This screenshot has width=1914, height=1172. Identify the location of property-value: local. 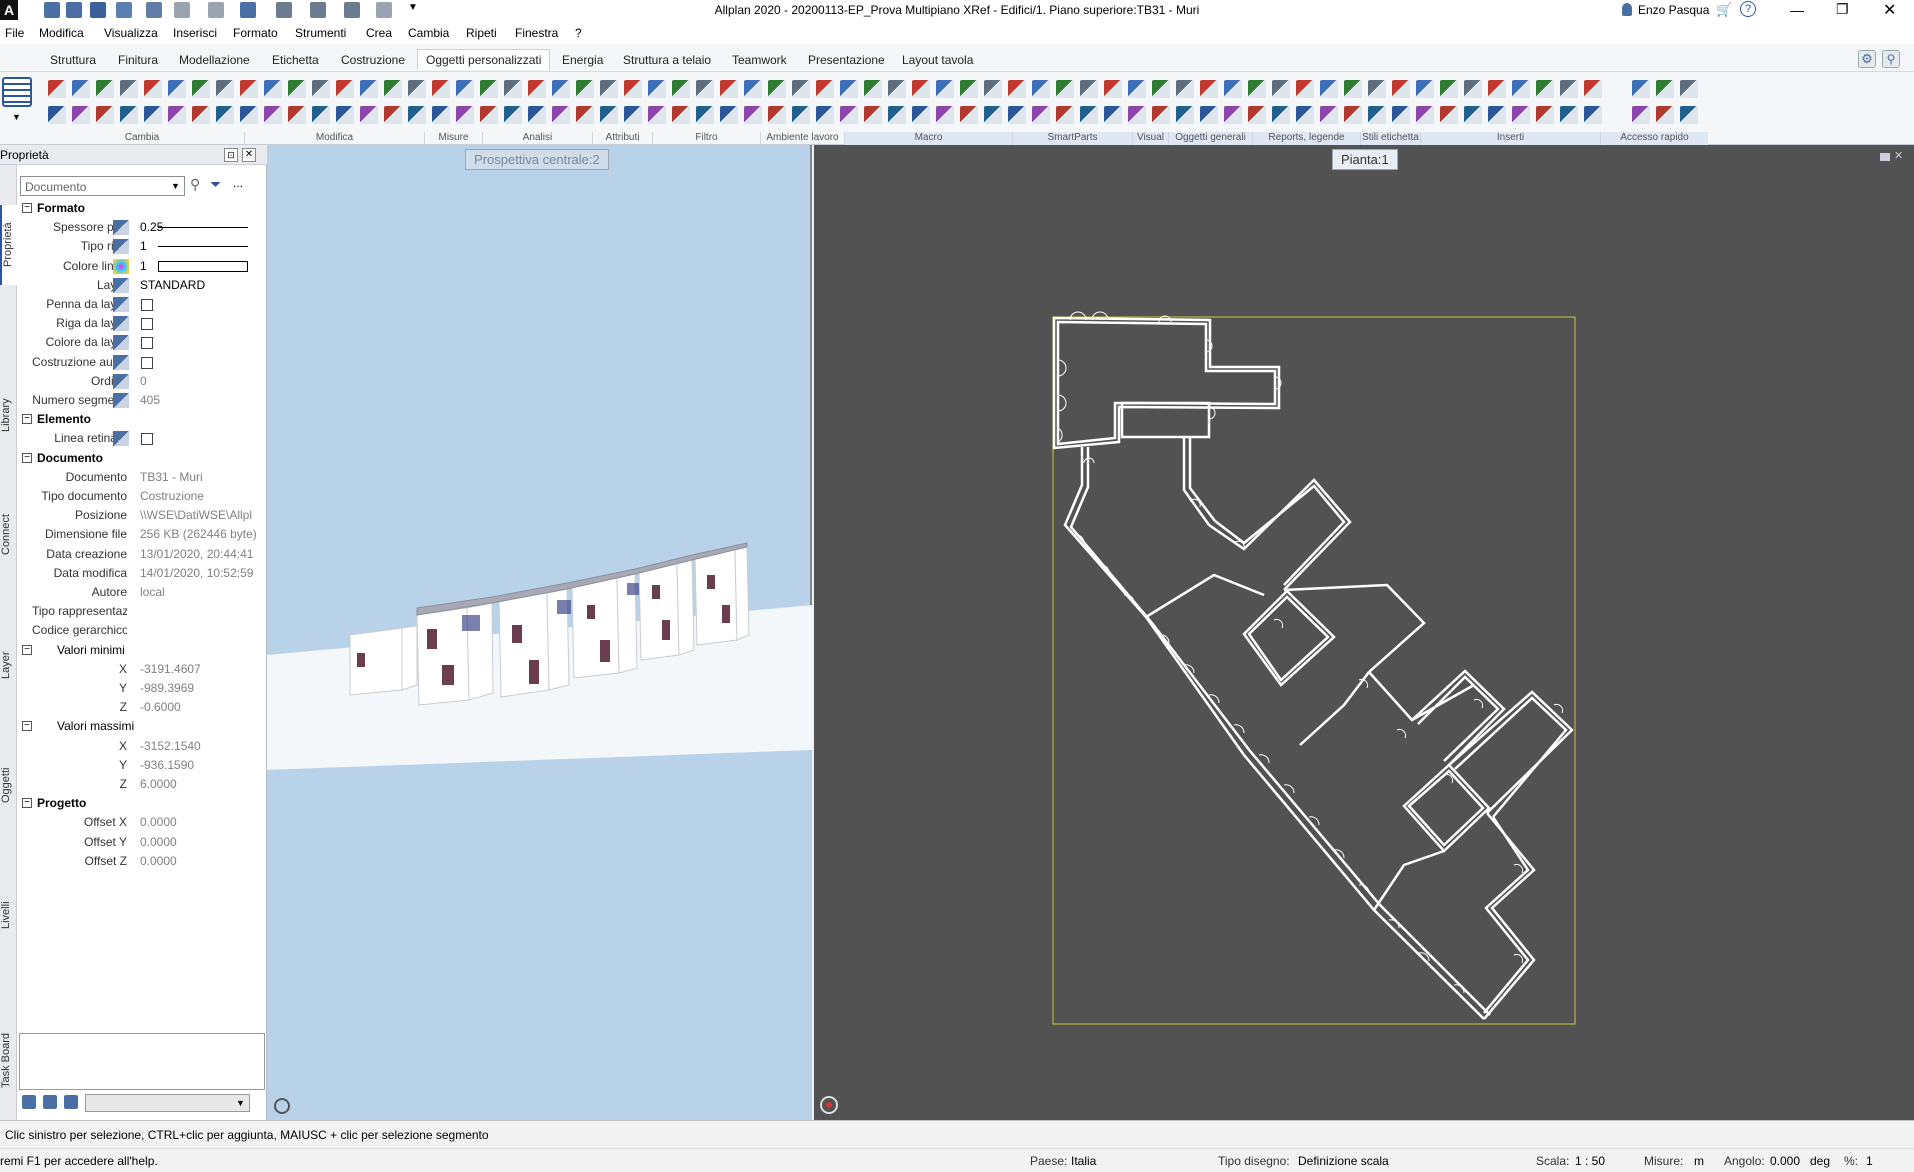
(203, 592).